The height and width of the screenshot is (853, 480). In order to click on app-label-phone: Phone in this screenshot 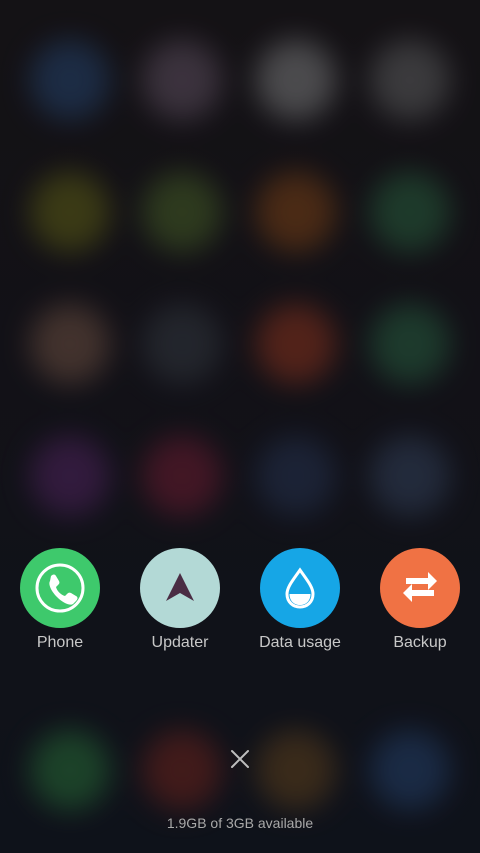, I will do `click(60, 642)`.